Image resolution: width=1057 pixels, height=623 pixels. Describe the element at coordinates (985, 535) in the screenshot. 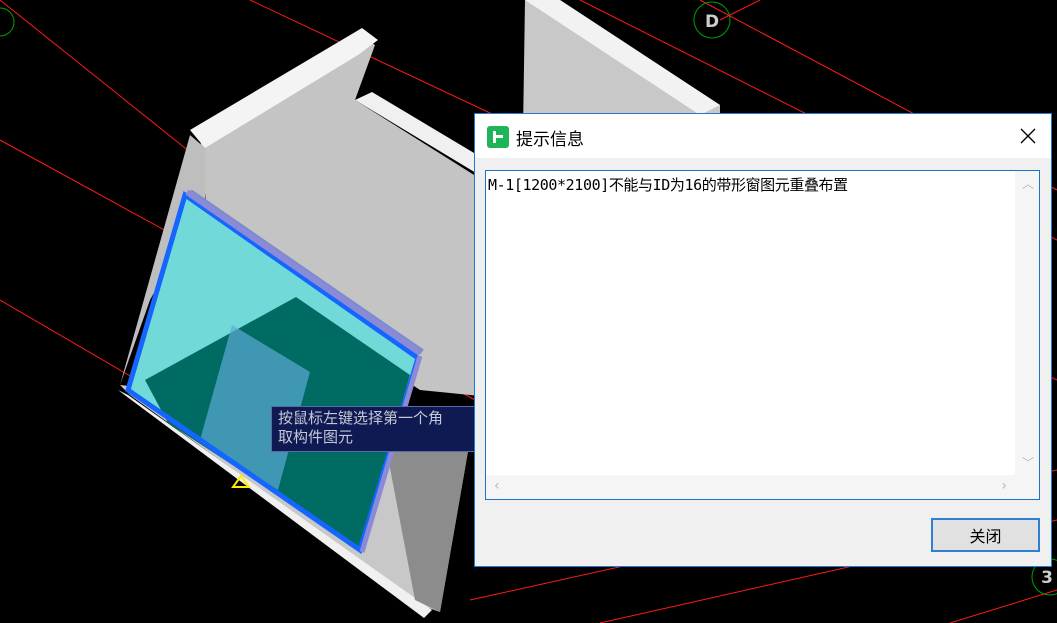

I see `close-button: 关闭` at that location.